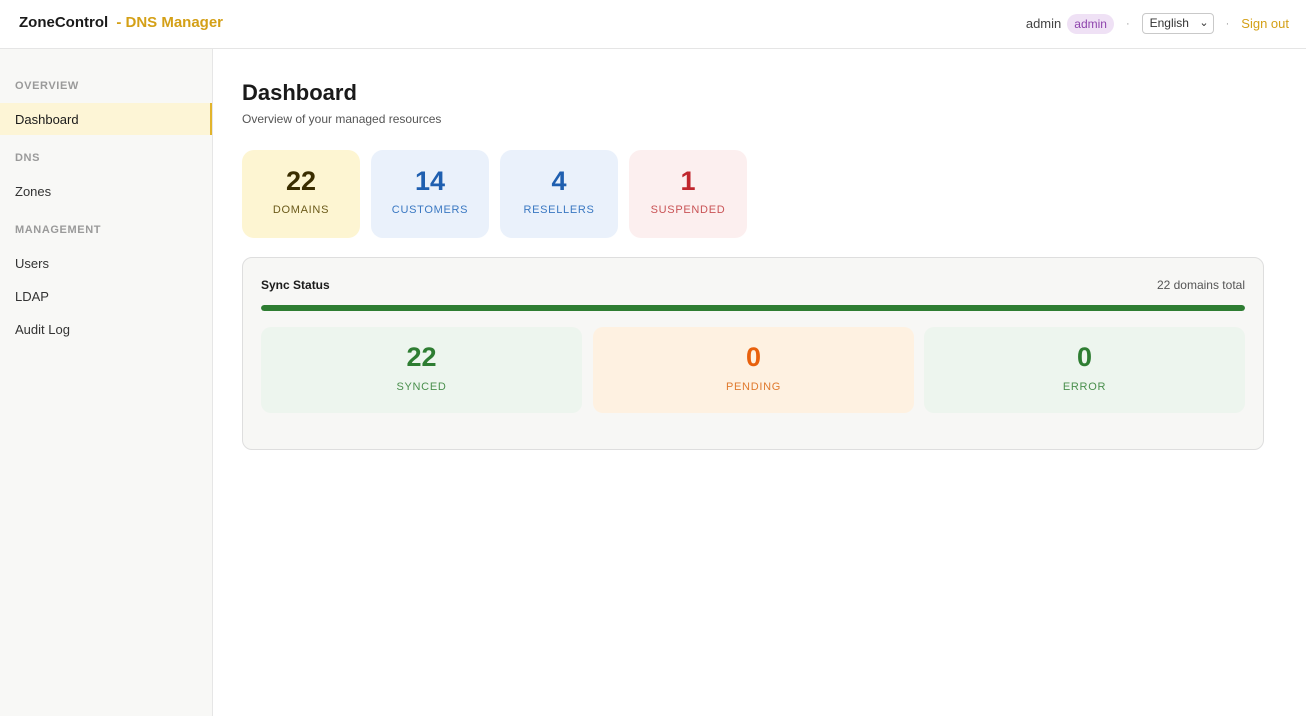 Image resolution: width=1306 pixels, height=716 pixels. What do you see at coordinates (106, 119) in the screenshot?
I see `sidebar-item-dashboard: Dashboard` at bounding box center [106, 119].